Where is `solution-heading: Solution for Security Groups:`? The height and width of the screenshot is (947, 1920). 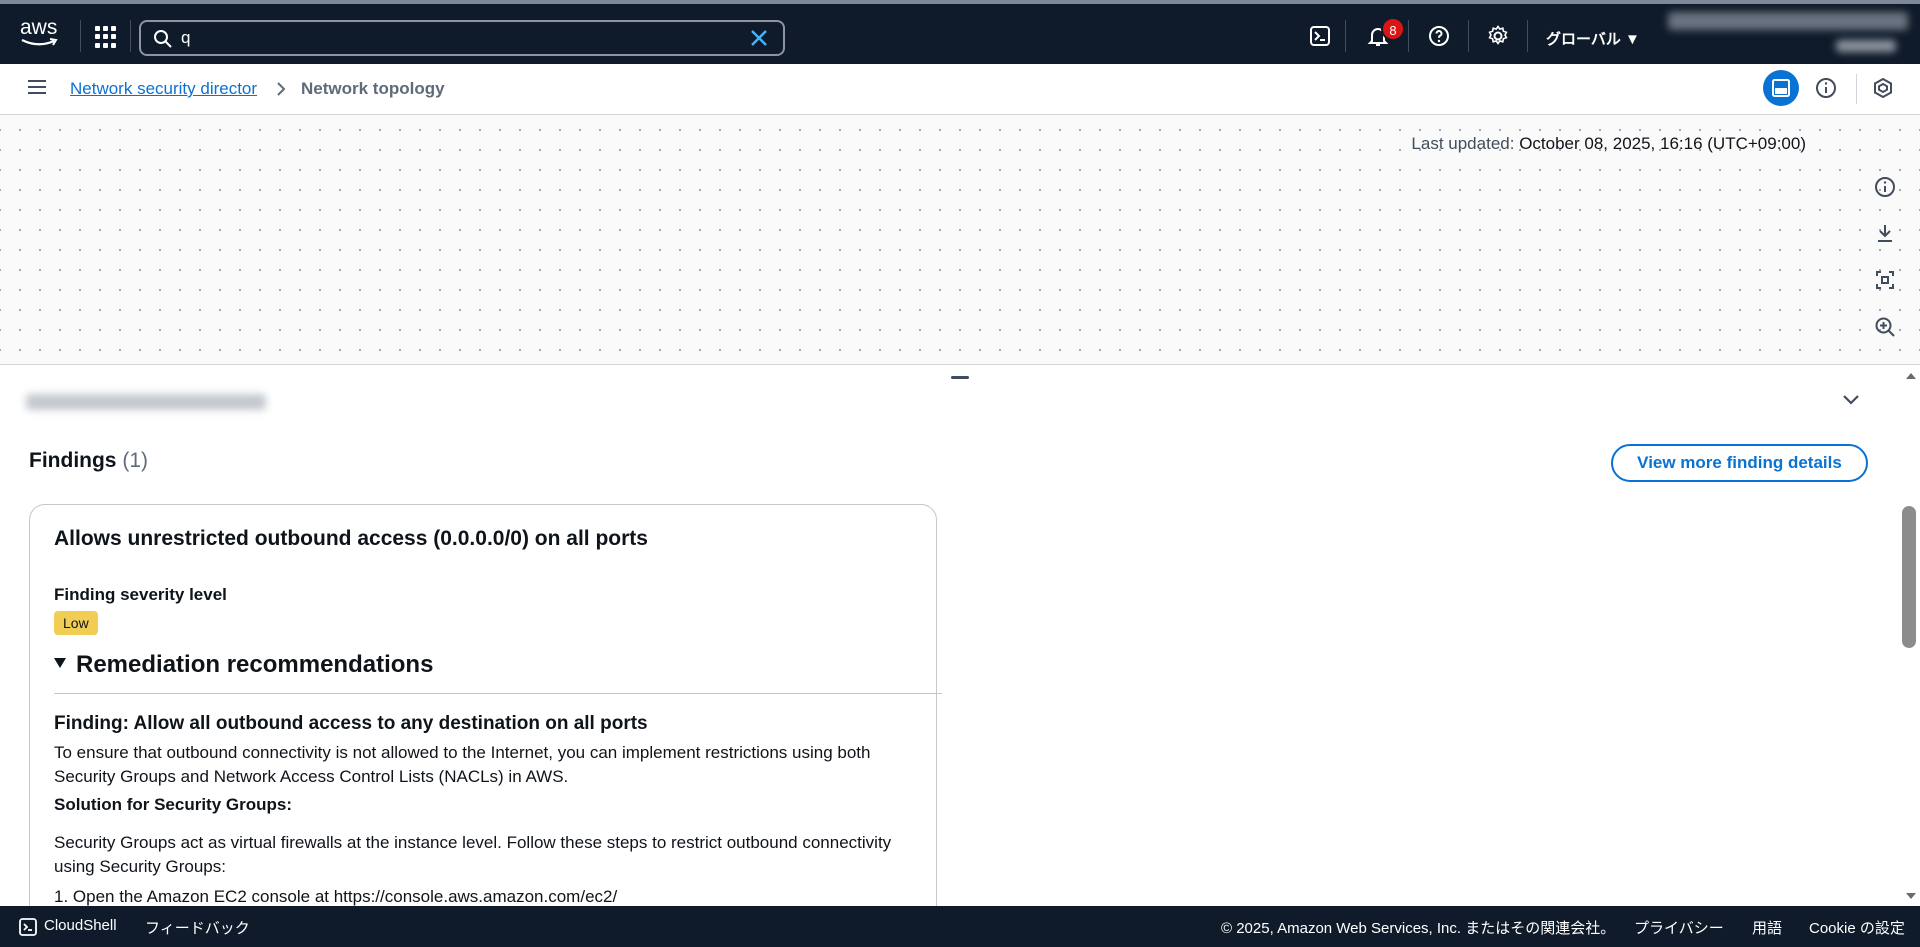
solution-heading: Solution for Security Groups: is located at coordinates (173, 804).